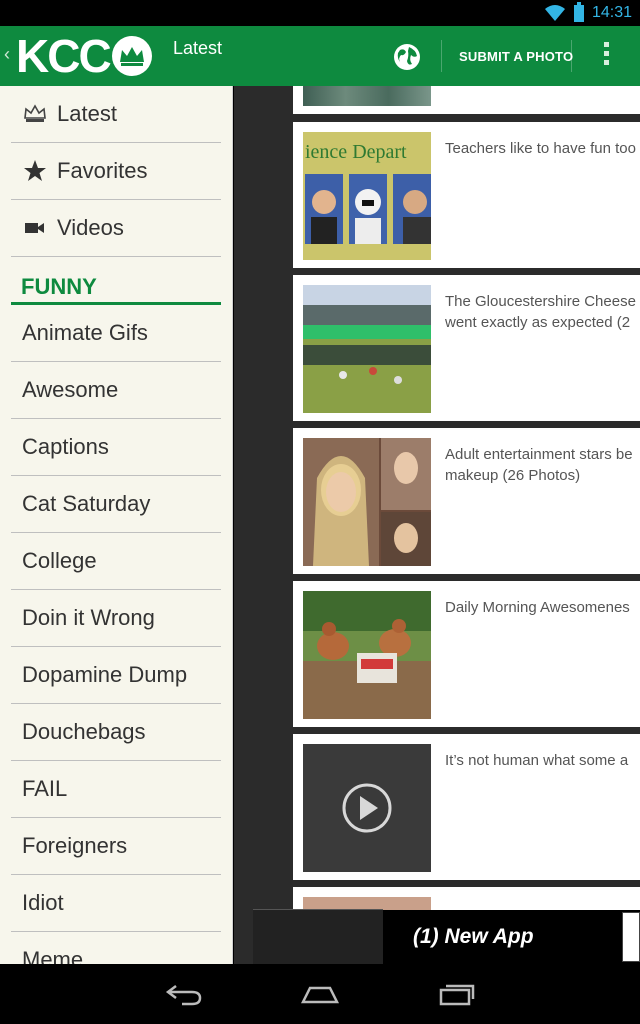 The width and height of the screenshot is (640, 1024). I want to click on recent-apps-icon, so click(457, 994).